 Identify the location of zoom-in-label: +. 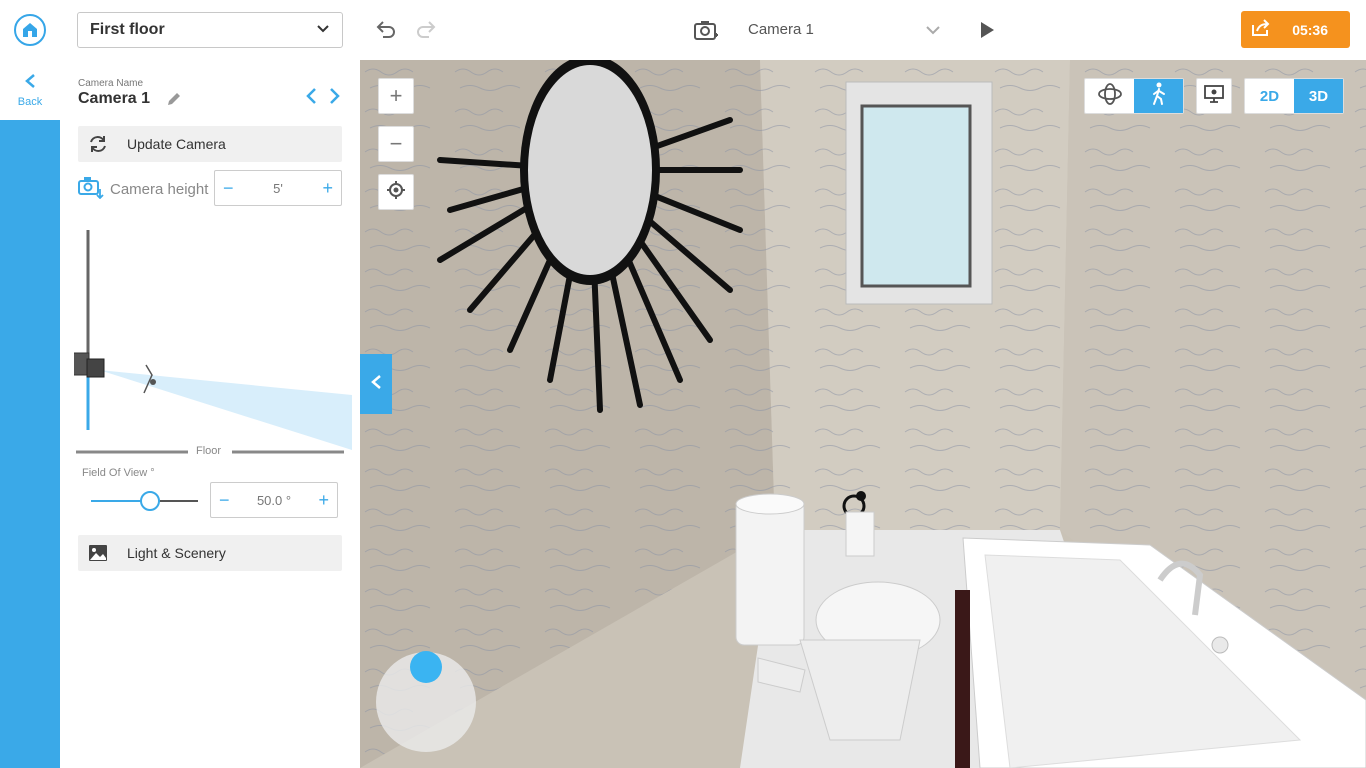
(396, 95).